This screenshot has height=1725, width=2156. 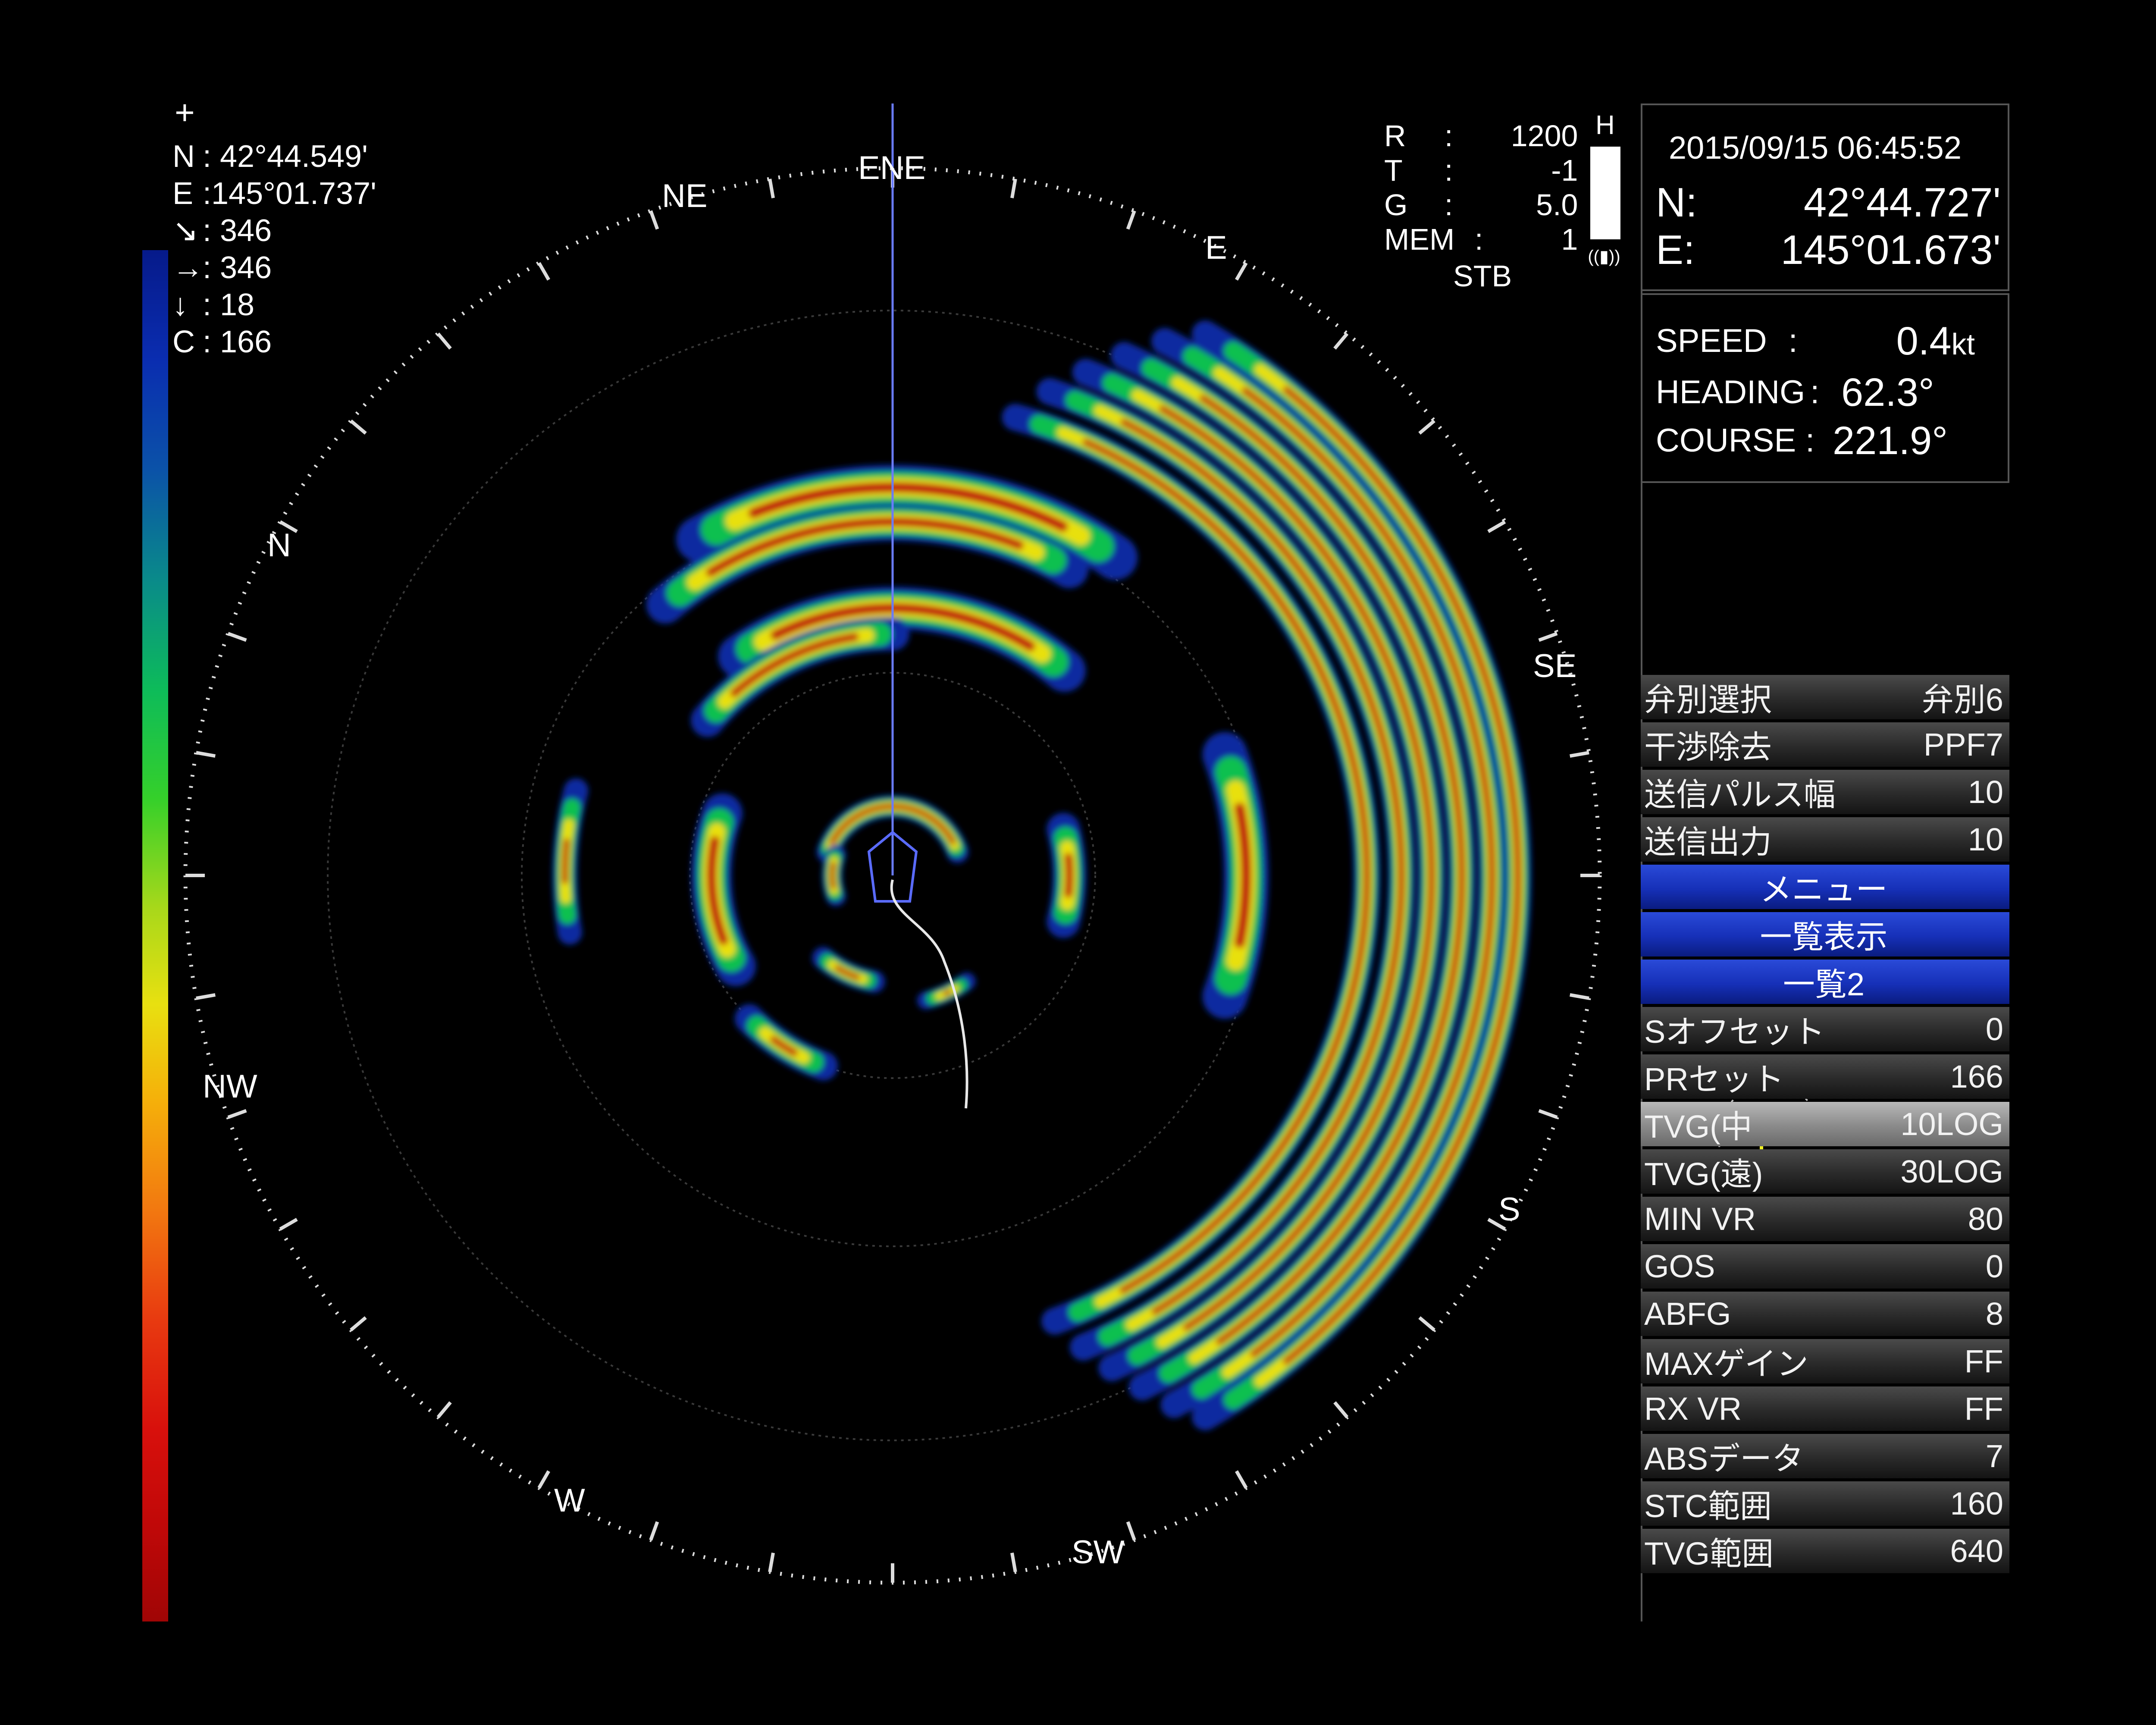 What do you see at coordinates (1825, 1409) in the screenshot?
I see `menu-item-rx-vr: RX VR FF` at bounding box center [1825, 1409].